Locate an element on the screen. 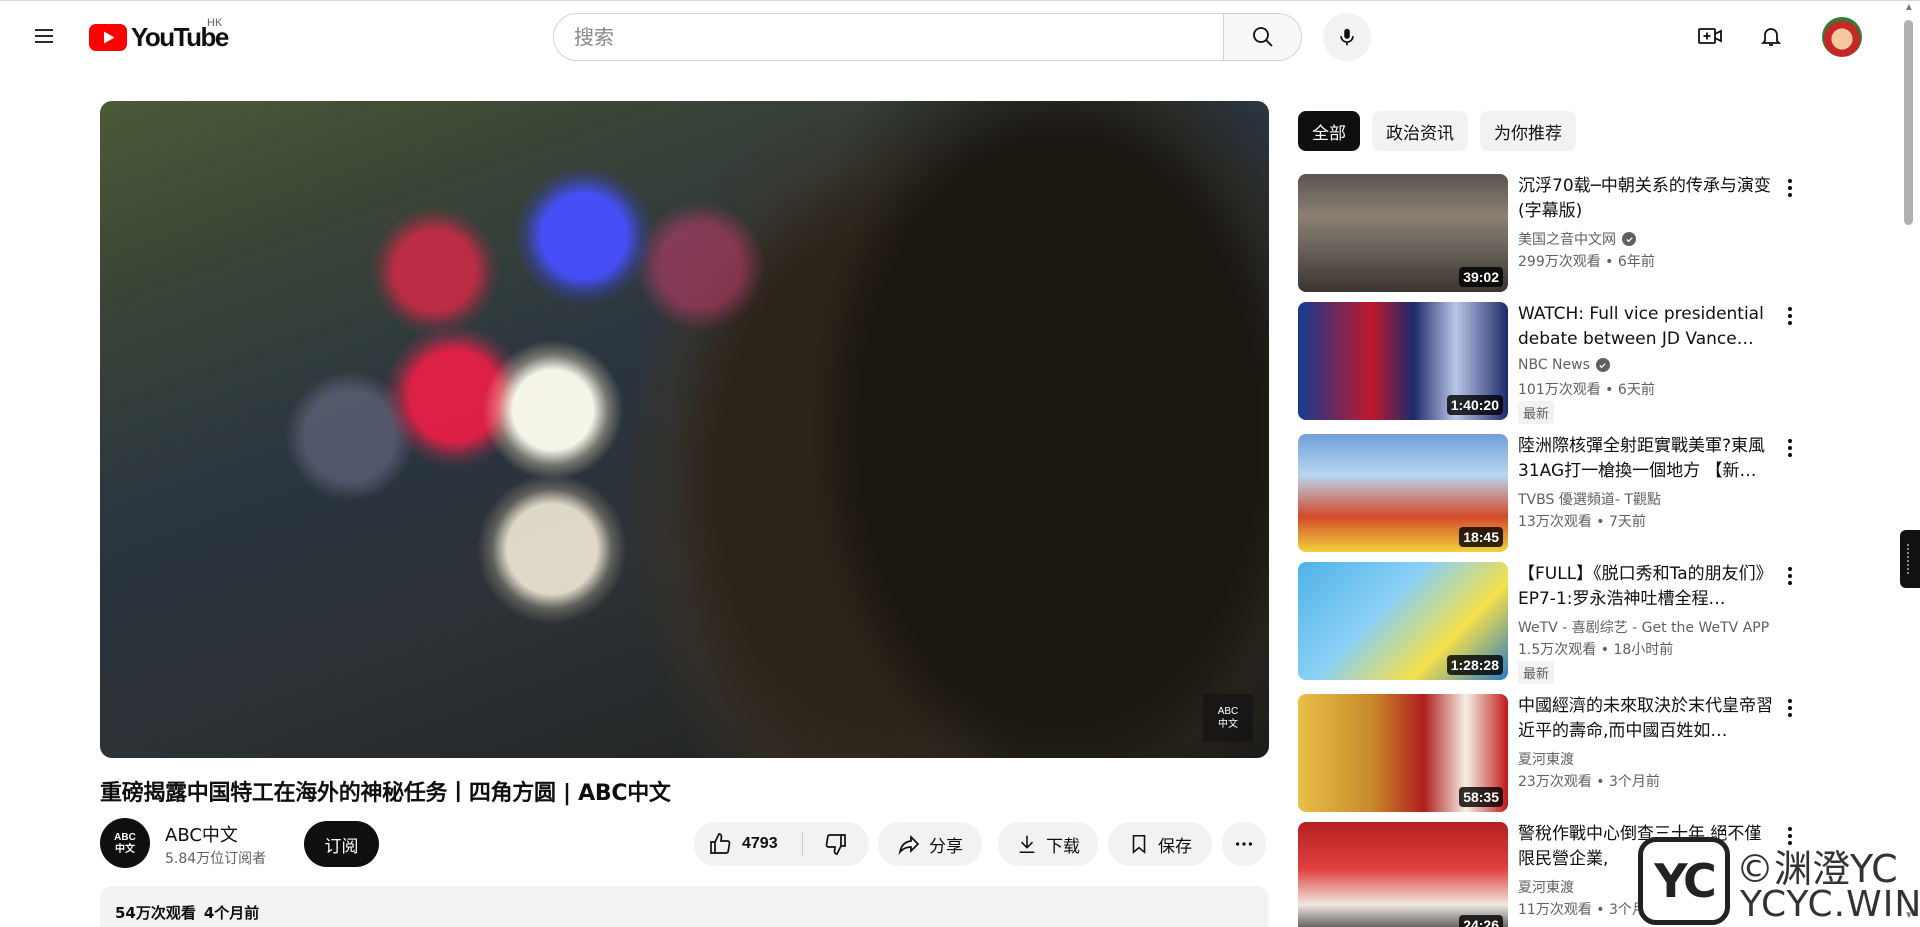 The image size is (1920, 927). view-count: 54万次观看 is located at coordinates (155, 913).